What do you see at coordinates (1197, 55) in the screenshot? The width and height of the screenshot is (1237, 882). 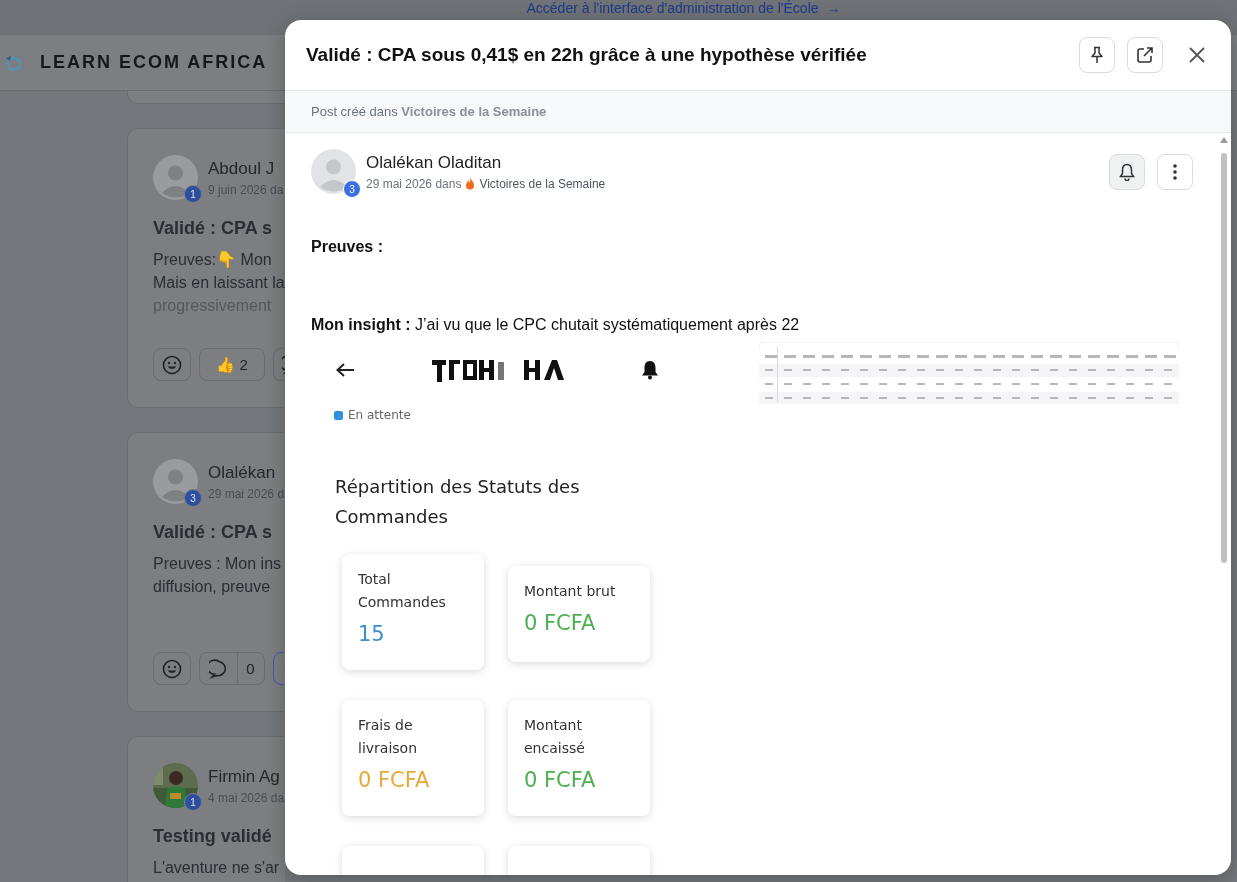 I see `close-icon` at bounding box center [1197, 55].